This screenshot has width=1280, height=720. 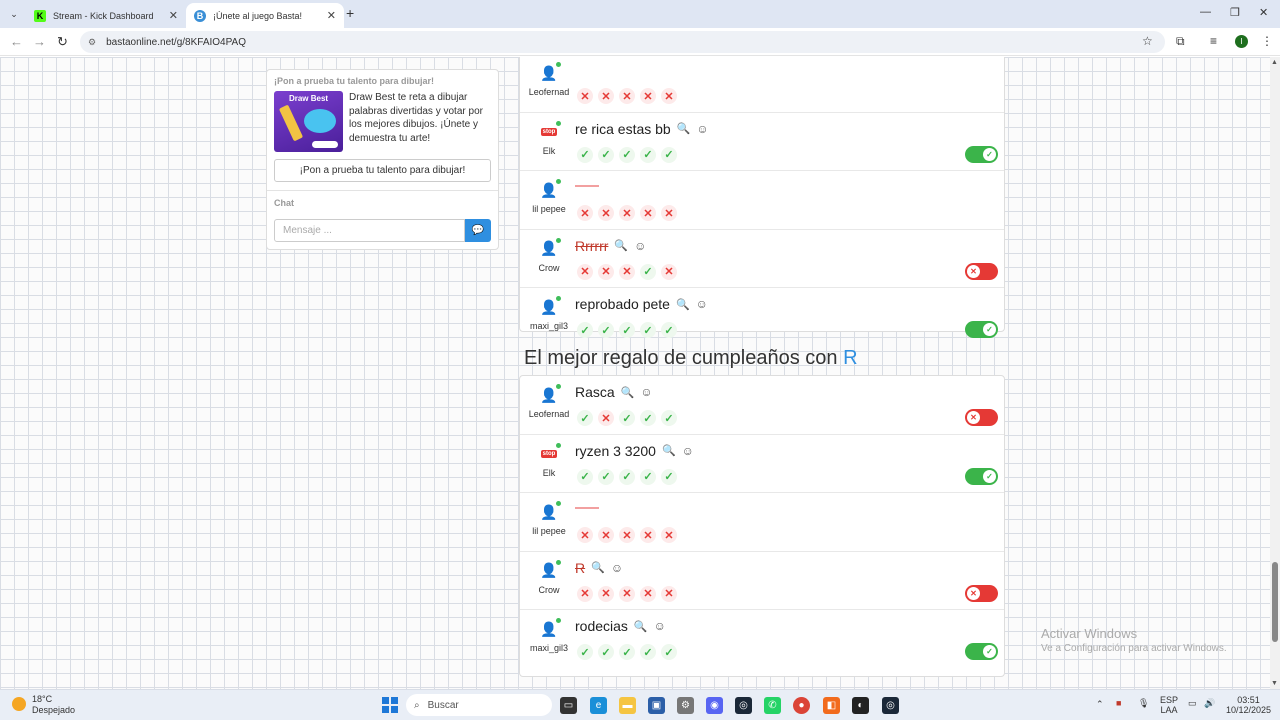 I want to click on language-indicator: ESP LAA, so click(x=1169, y=705).